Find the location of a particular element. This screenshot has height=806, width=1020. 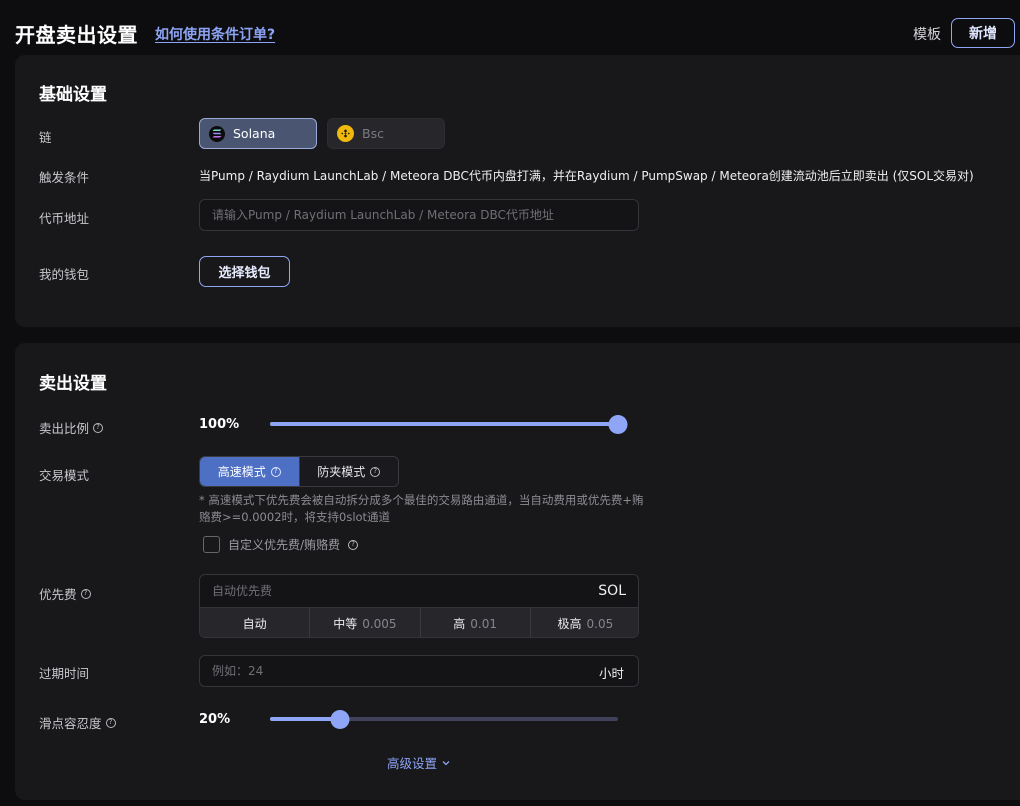

slippage-value: 20% is located at coordinates (215, 719).